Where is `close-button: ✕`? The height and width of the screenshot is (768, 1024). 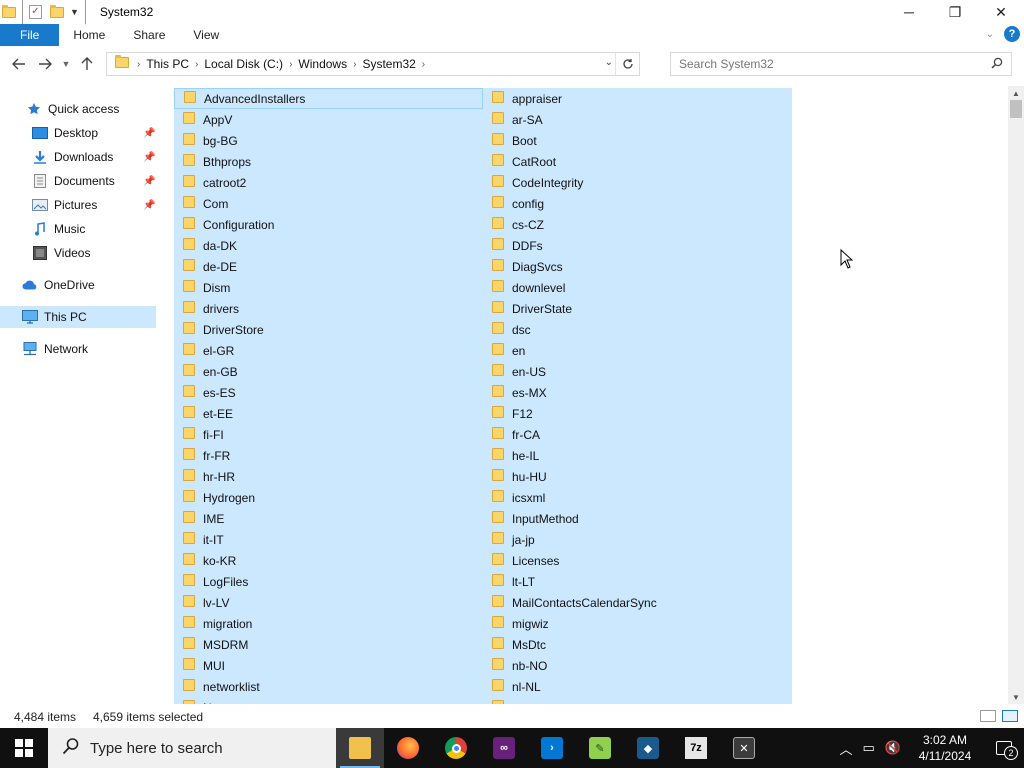
close-button: ✕ is located at coordinates (1001, 12).